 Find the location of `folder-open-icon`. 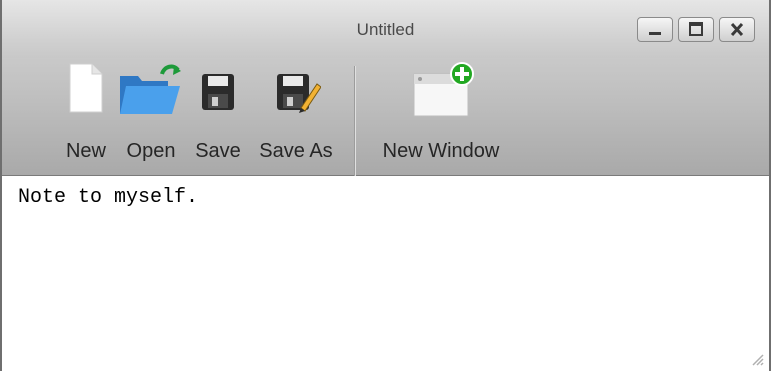

folder-open-icon is located at coordinates (150, 89).